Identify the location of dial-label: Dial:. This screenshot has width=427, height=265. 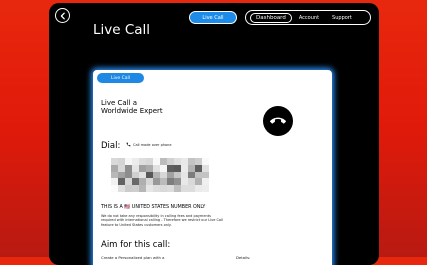
(111, 146).